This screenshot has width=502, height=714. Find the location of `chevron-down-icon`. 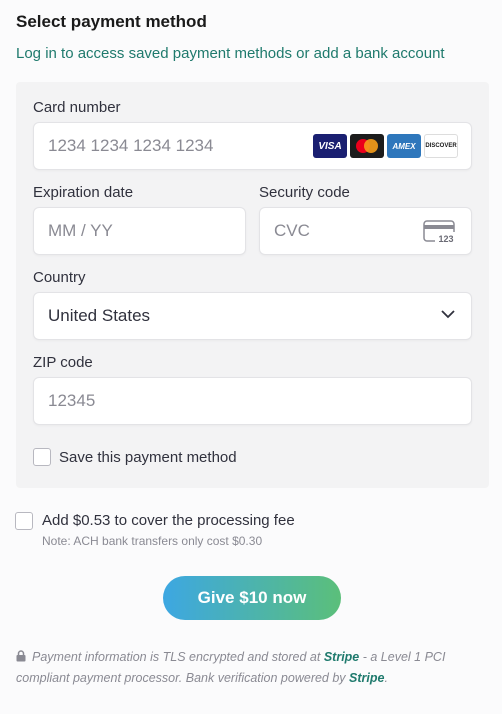

chevron-down-icon is located at coordinates (448, 314).